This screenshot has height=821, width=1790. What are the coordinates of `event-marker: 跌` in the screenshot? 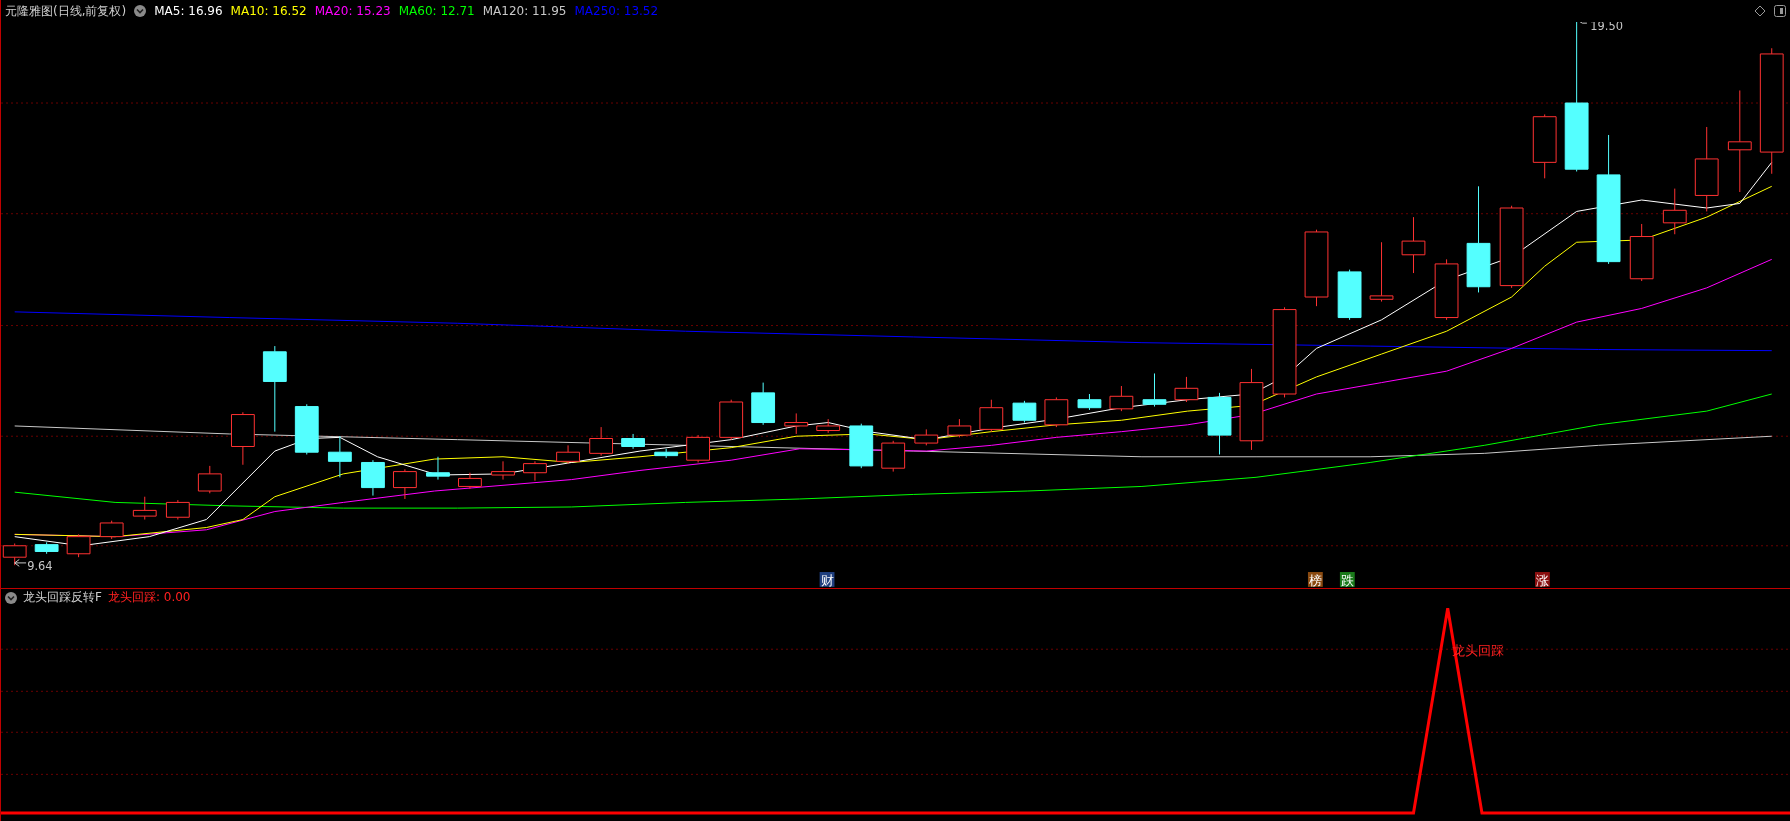 It's located at (1347, 580).